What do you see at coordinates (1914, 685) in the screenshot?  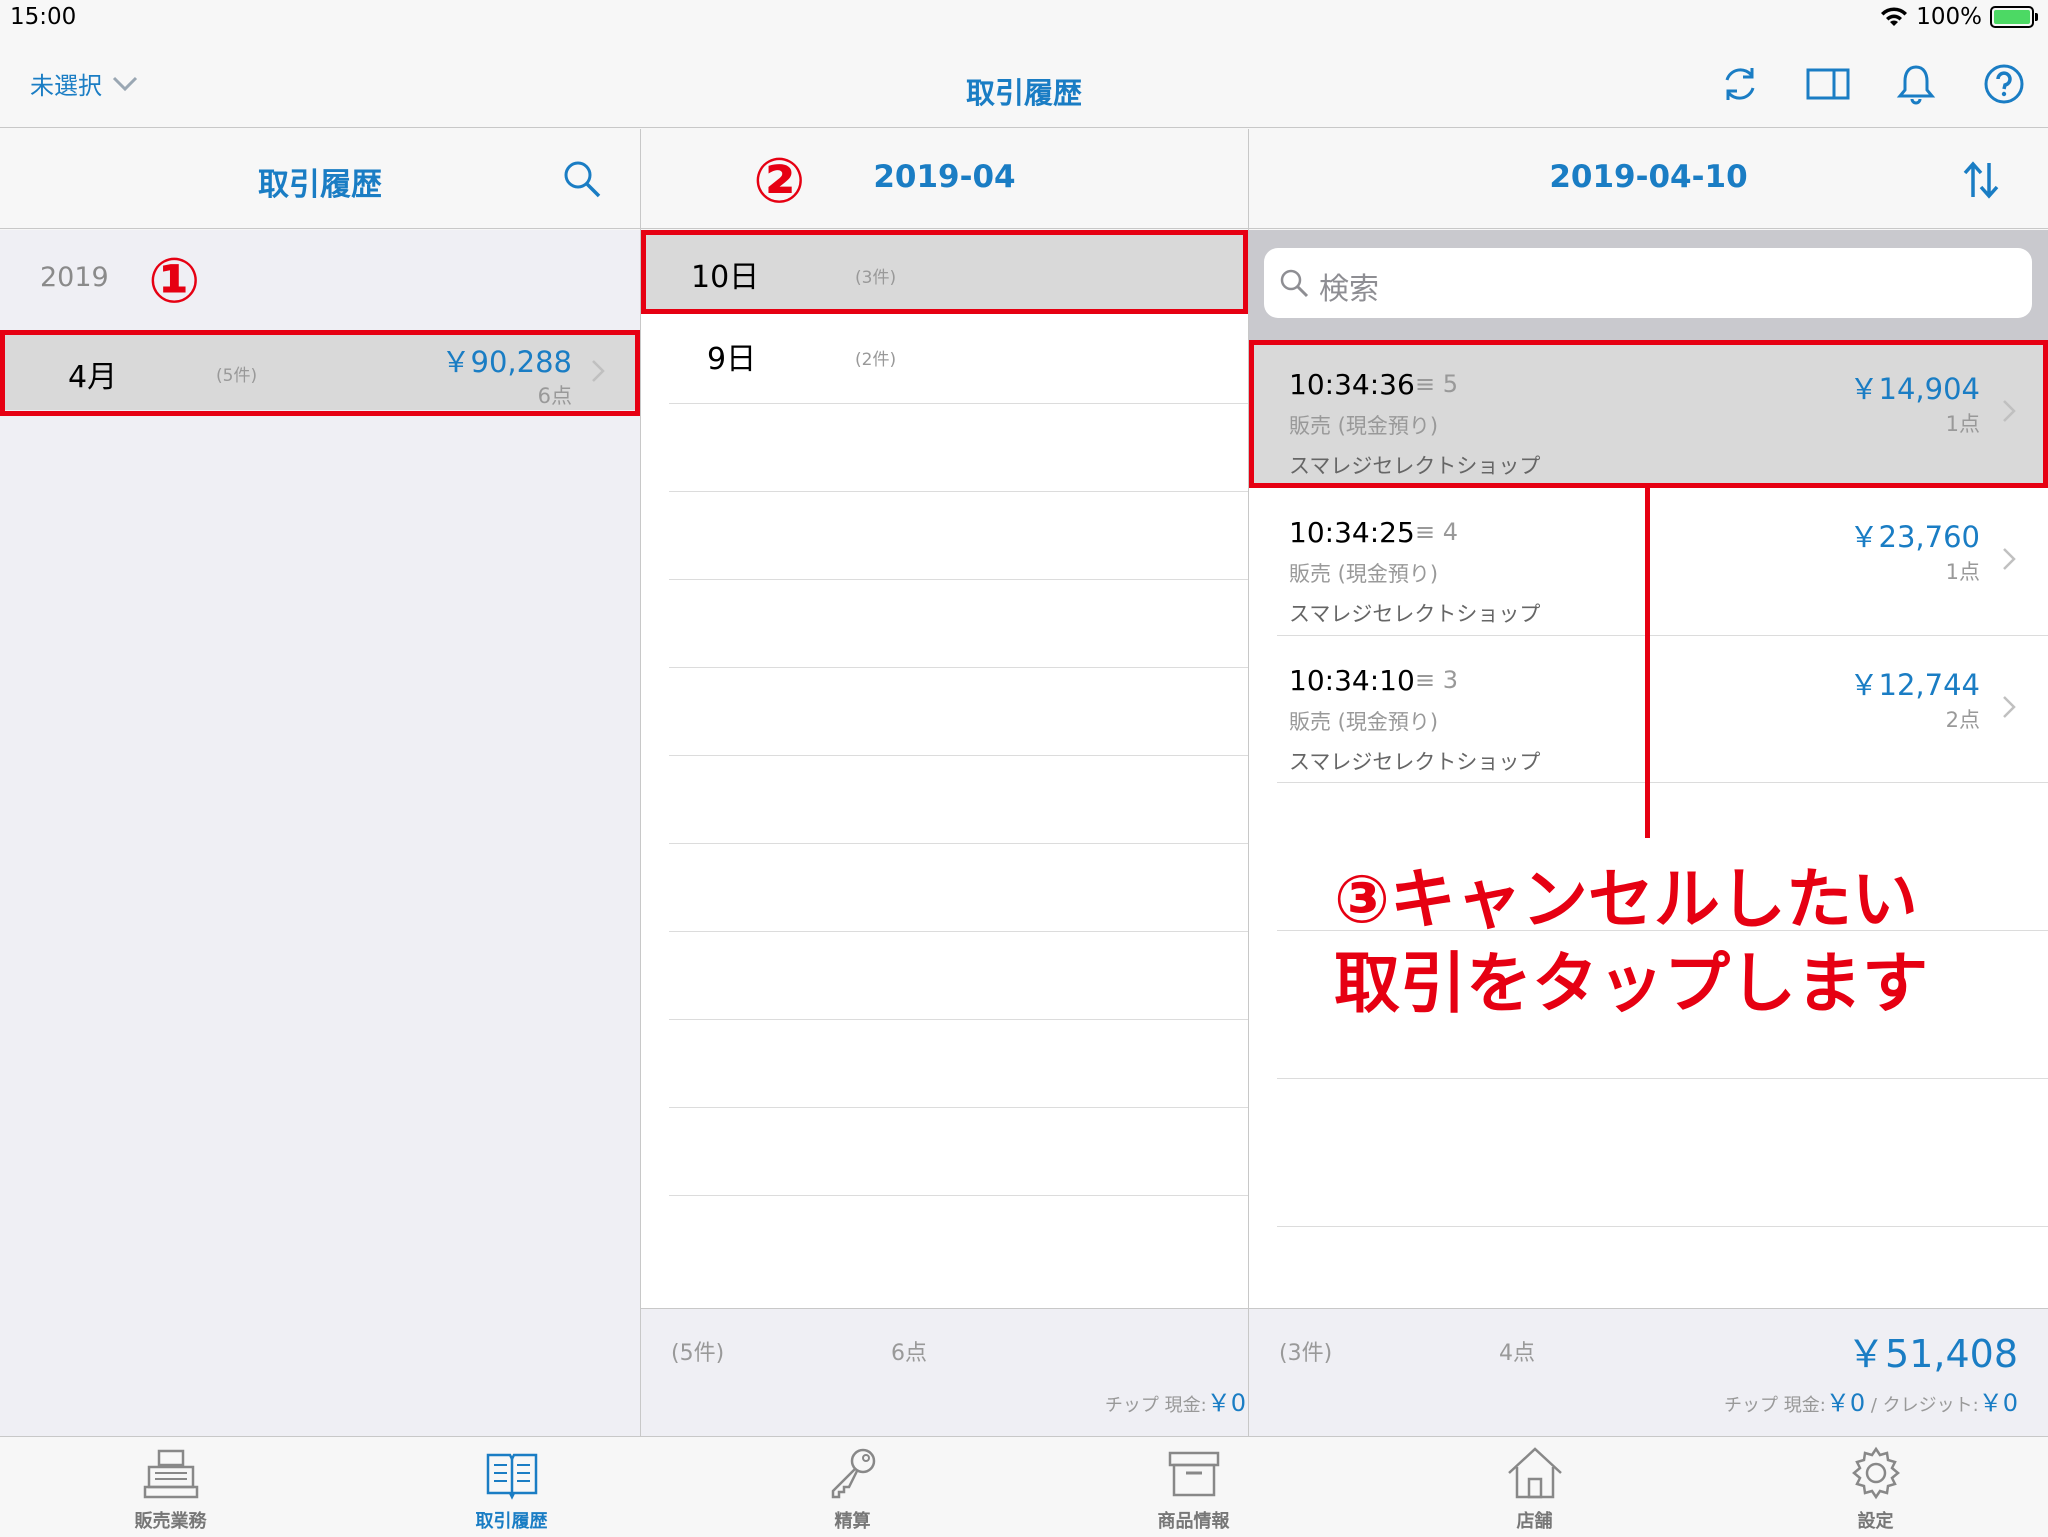 I see `txn-amount: ￥12,744` at bounding box center [1914, 685].